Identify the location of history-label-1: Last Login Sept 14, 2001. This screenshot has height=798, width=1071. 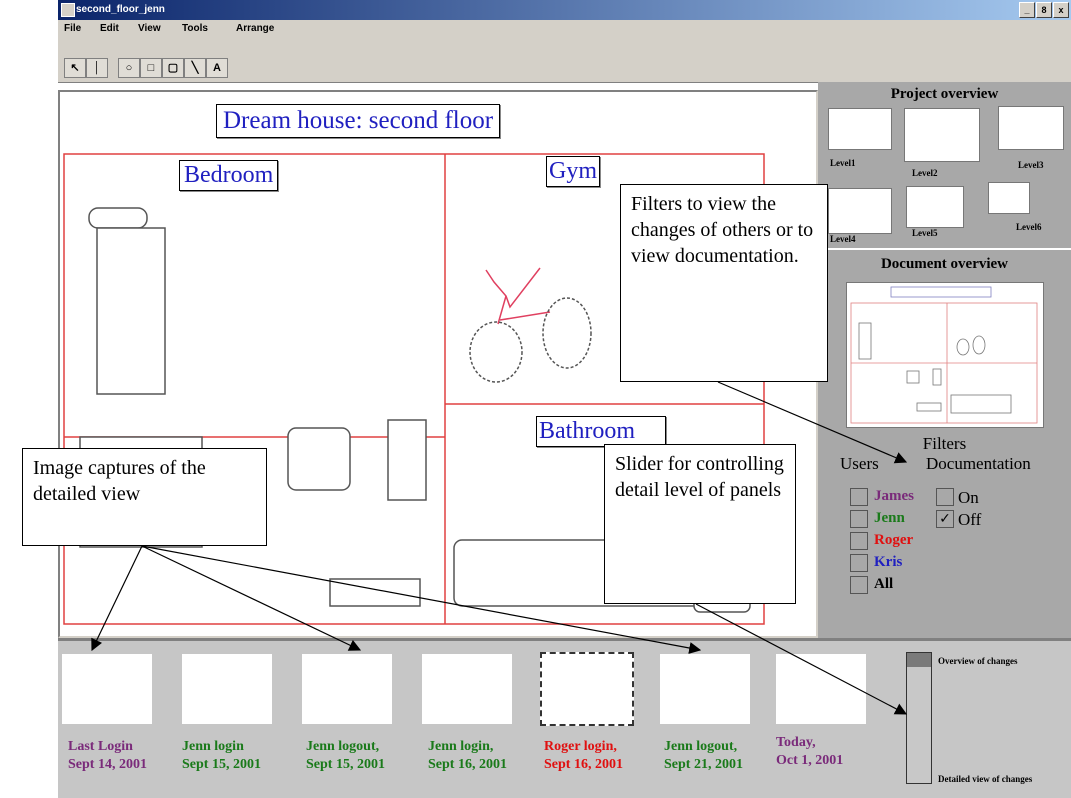
(107, 756).